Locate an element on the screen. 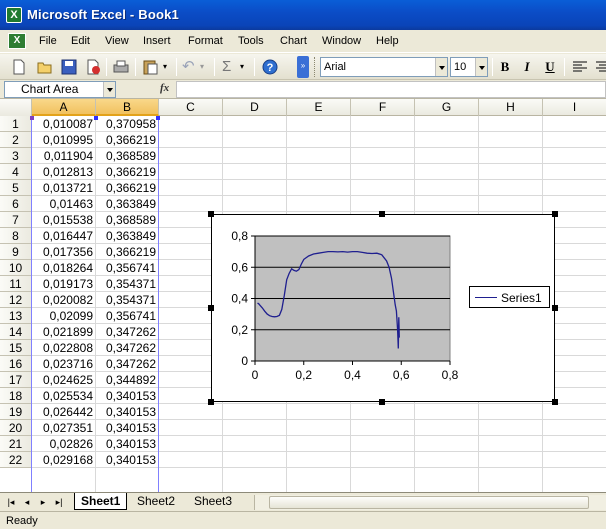 This screenshot has height=529, width=606. horizontal-scroll-thumb is located at coordinates (429, 502).